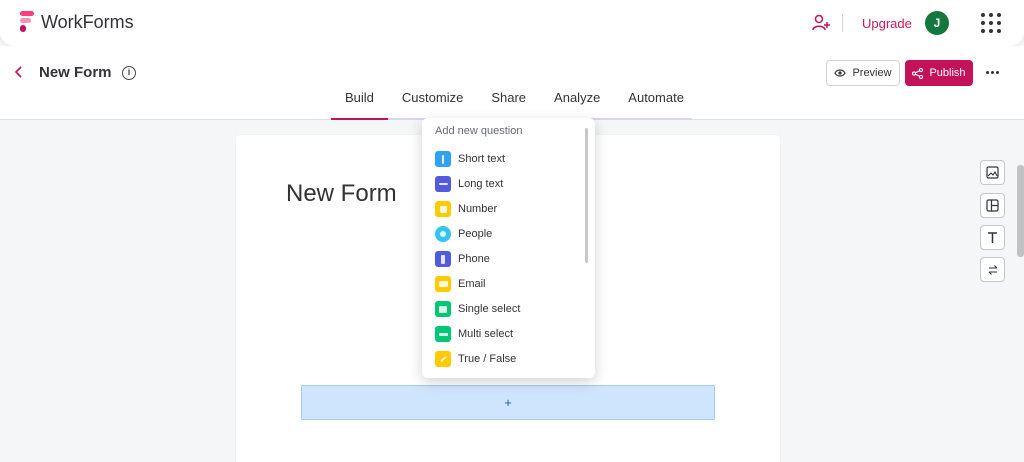 This screenshot has width=1024, height=462. I want to click on menu-item-email: Email, so click(460, 284).